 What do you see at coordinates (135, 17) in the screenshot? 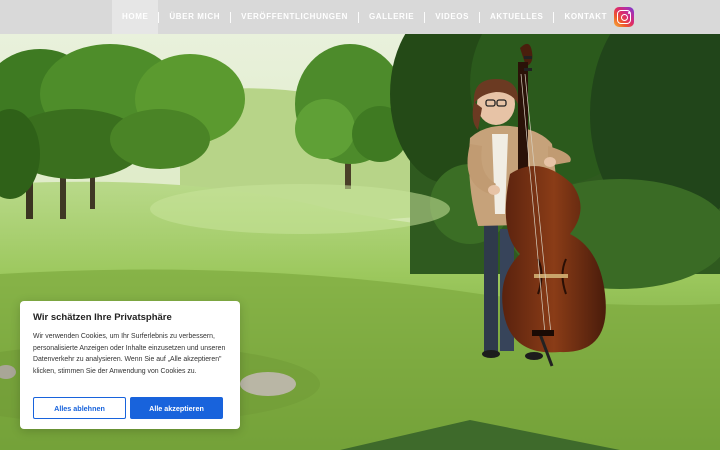
I see `nav-item-home: HOME` at bounding box center [135, 17].